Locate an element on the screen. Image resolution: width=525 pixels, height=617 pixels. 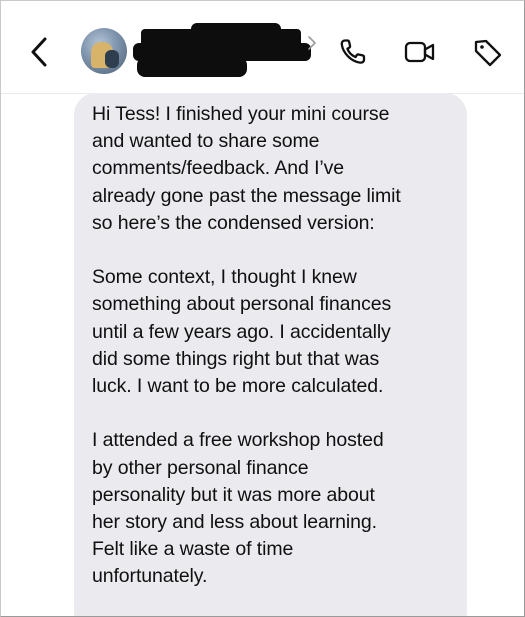
video-camera-icon is located at coordinates (419, 52).